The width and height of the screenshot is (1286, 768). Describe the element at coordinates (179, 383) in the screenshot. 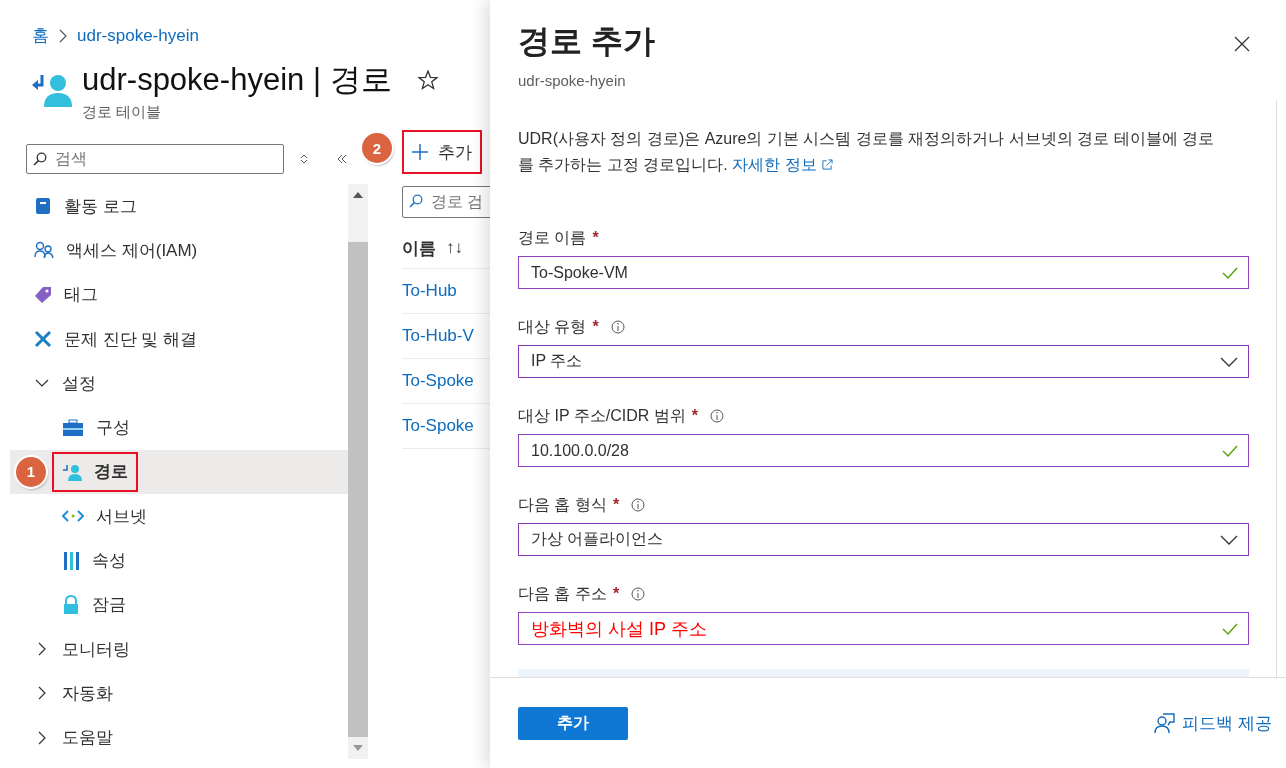

I see `menu-item: 설정` at that location.